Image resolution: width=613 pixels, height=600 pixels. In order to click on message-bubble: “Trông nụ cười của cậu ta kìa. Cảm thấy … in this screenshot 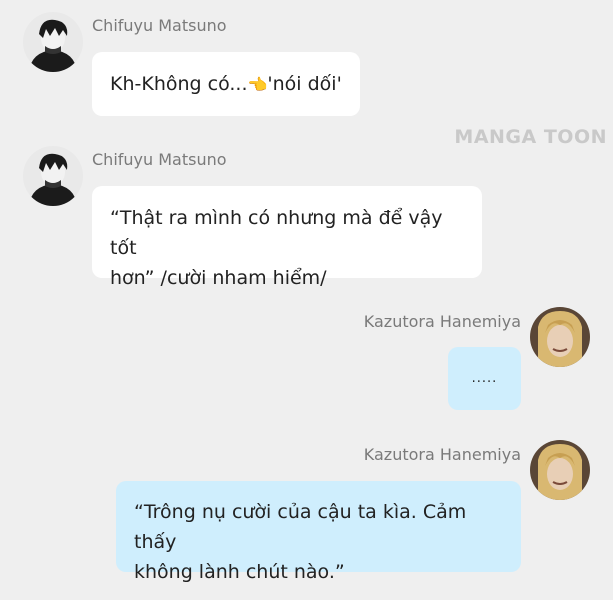, I will do `click(318, 532)`.